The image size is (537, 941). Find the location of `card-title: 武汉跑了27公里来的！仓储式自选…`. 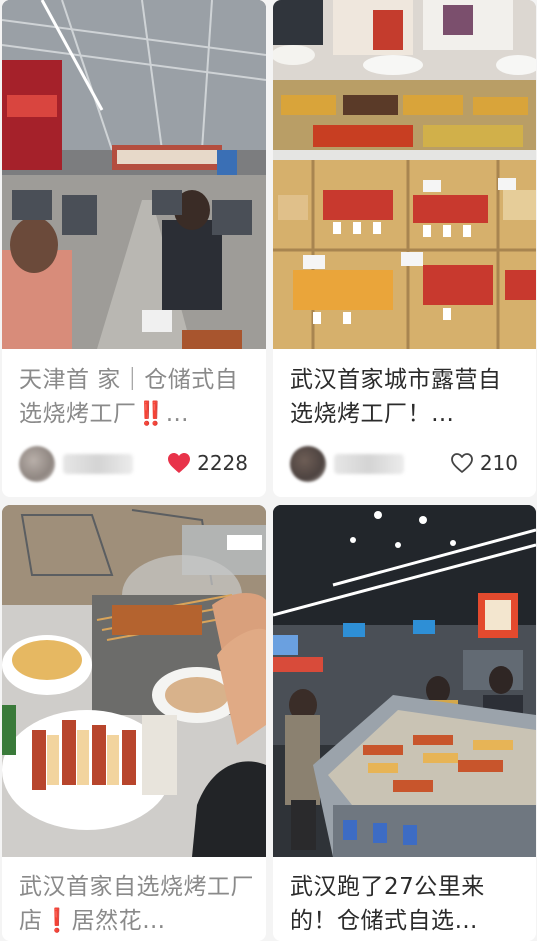

card-title: 武汉跑了27公里来的！仓储式自选… is located at coordinates (407, 904).